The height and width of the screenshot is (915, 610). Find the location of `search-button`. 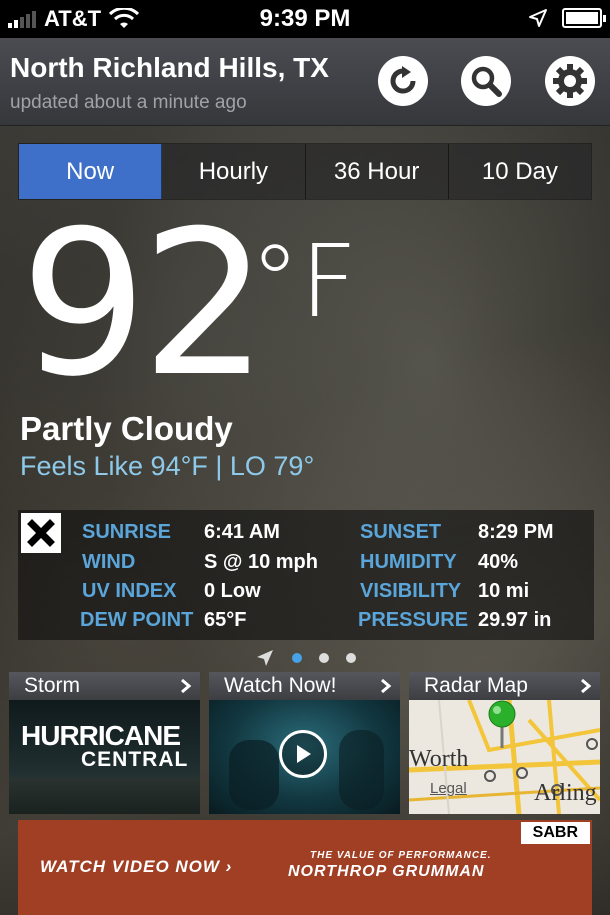

search-button is located at coordinates (486, 81).